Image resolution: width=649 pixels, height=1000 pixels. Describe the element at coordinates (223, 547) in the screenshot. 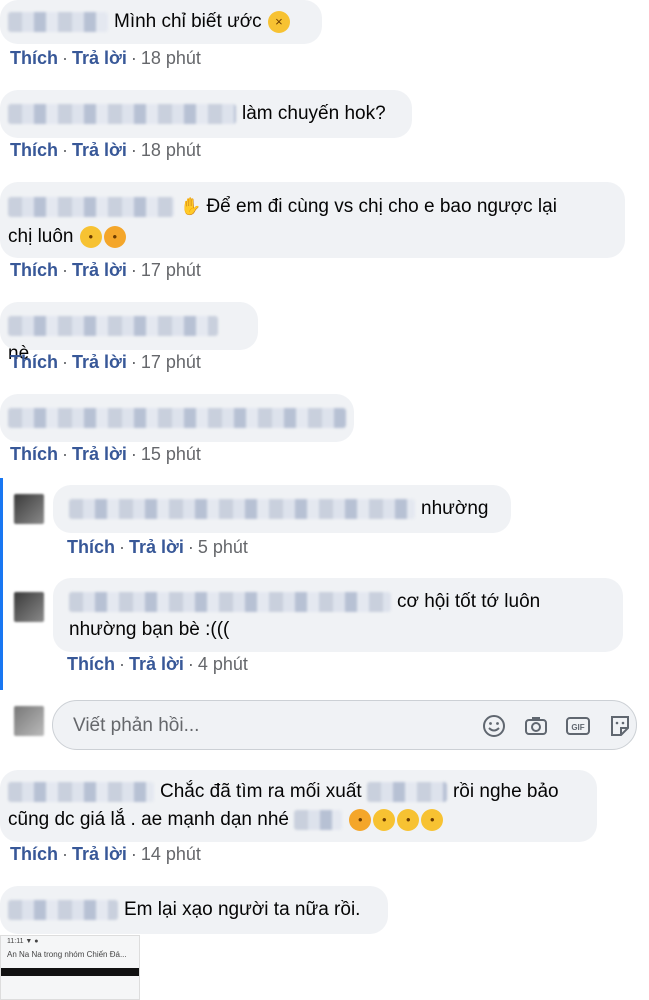

I see `timestamp: 5 phút` at that location.